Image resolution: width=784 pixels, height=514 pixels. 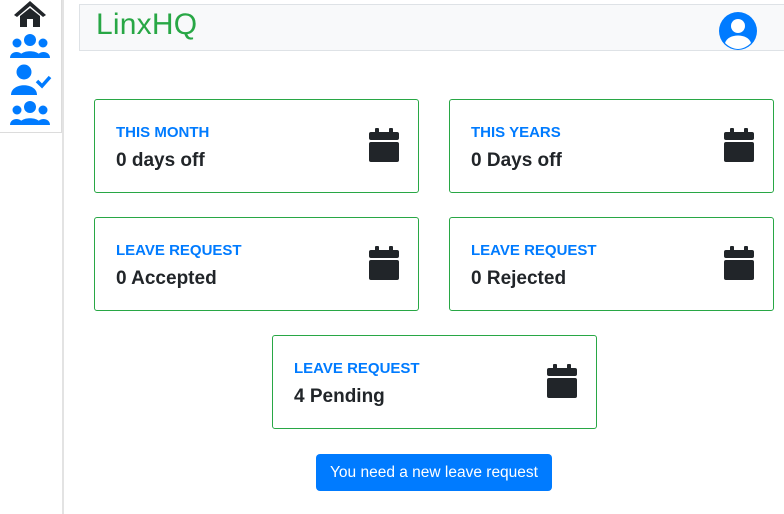 What do you see at coordinates (431, 27) in the screenshot?
I see `top-navbar: LinxHQ` at bounding box center [431, 27].